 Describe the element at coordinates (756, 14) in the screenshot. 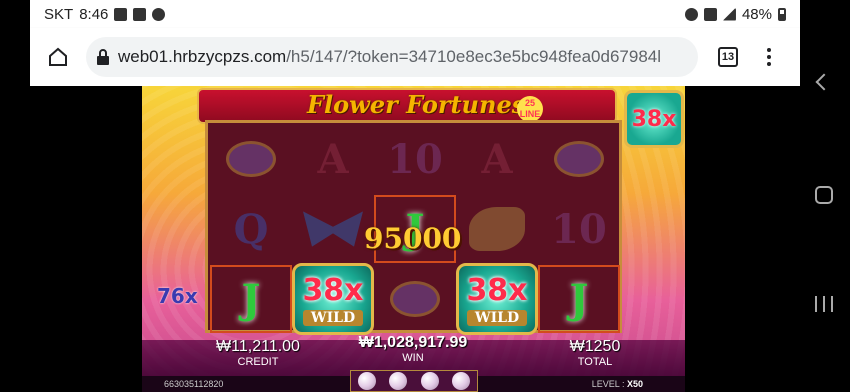

I see `battery-percent: 48%` at that location.